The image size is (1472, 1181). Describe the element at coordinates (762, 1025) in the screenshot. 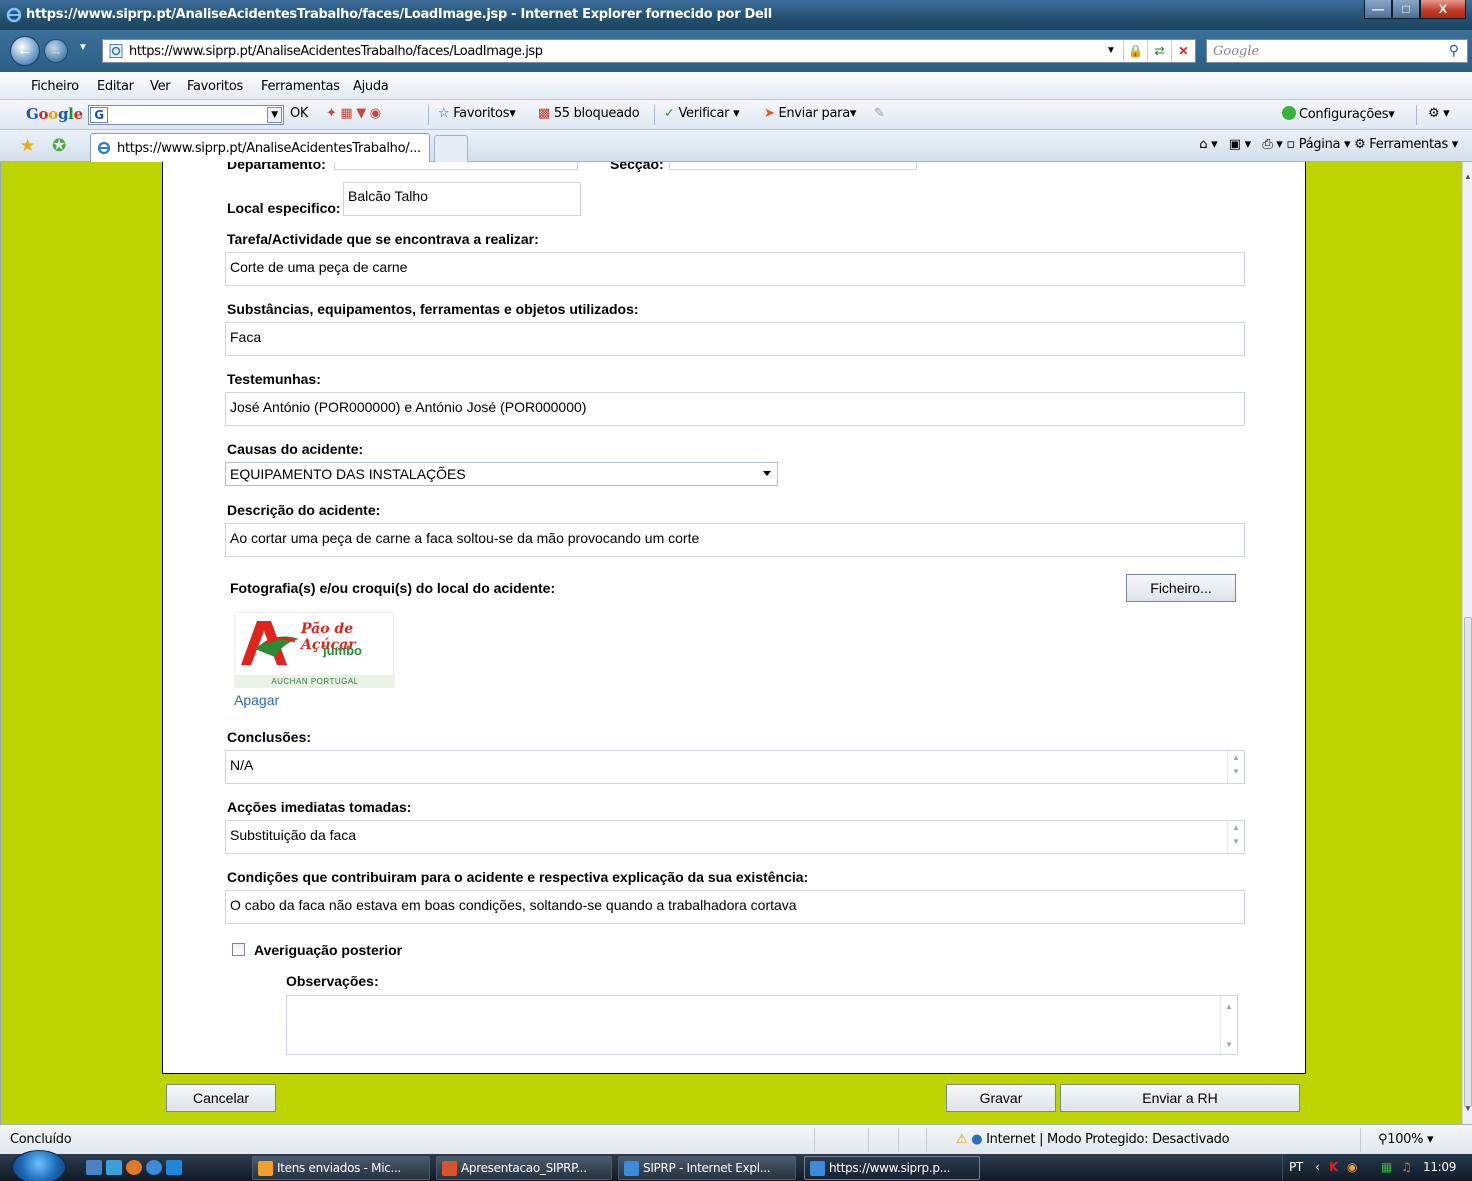

I see `observacoes-textarea: ▲ ▼` at that location.